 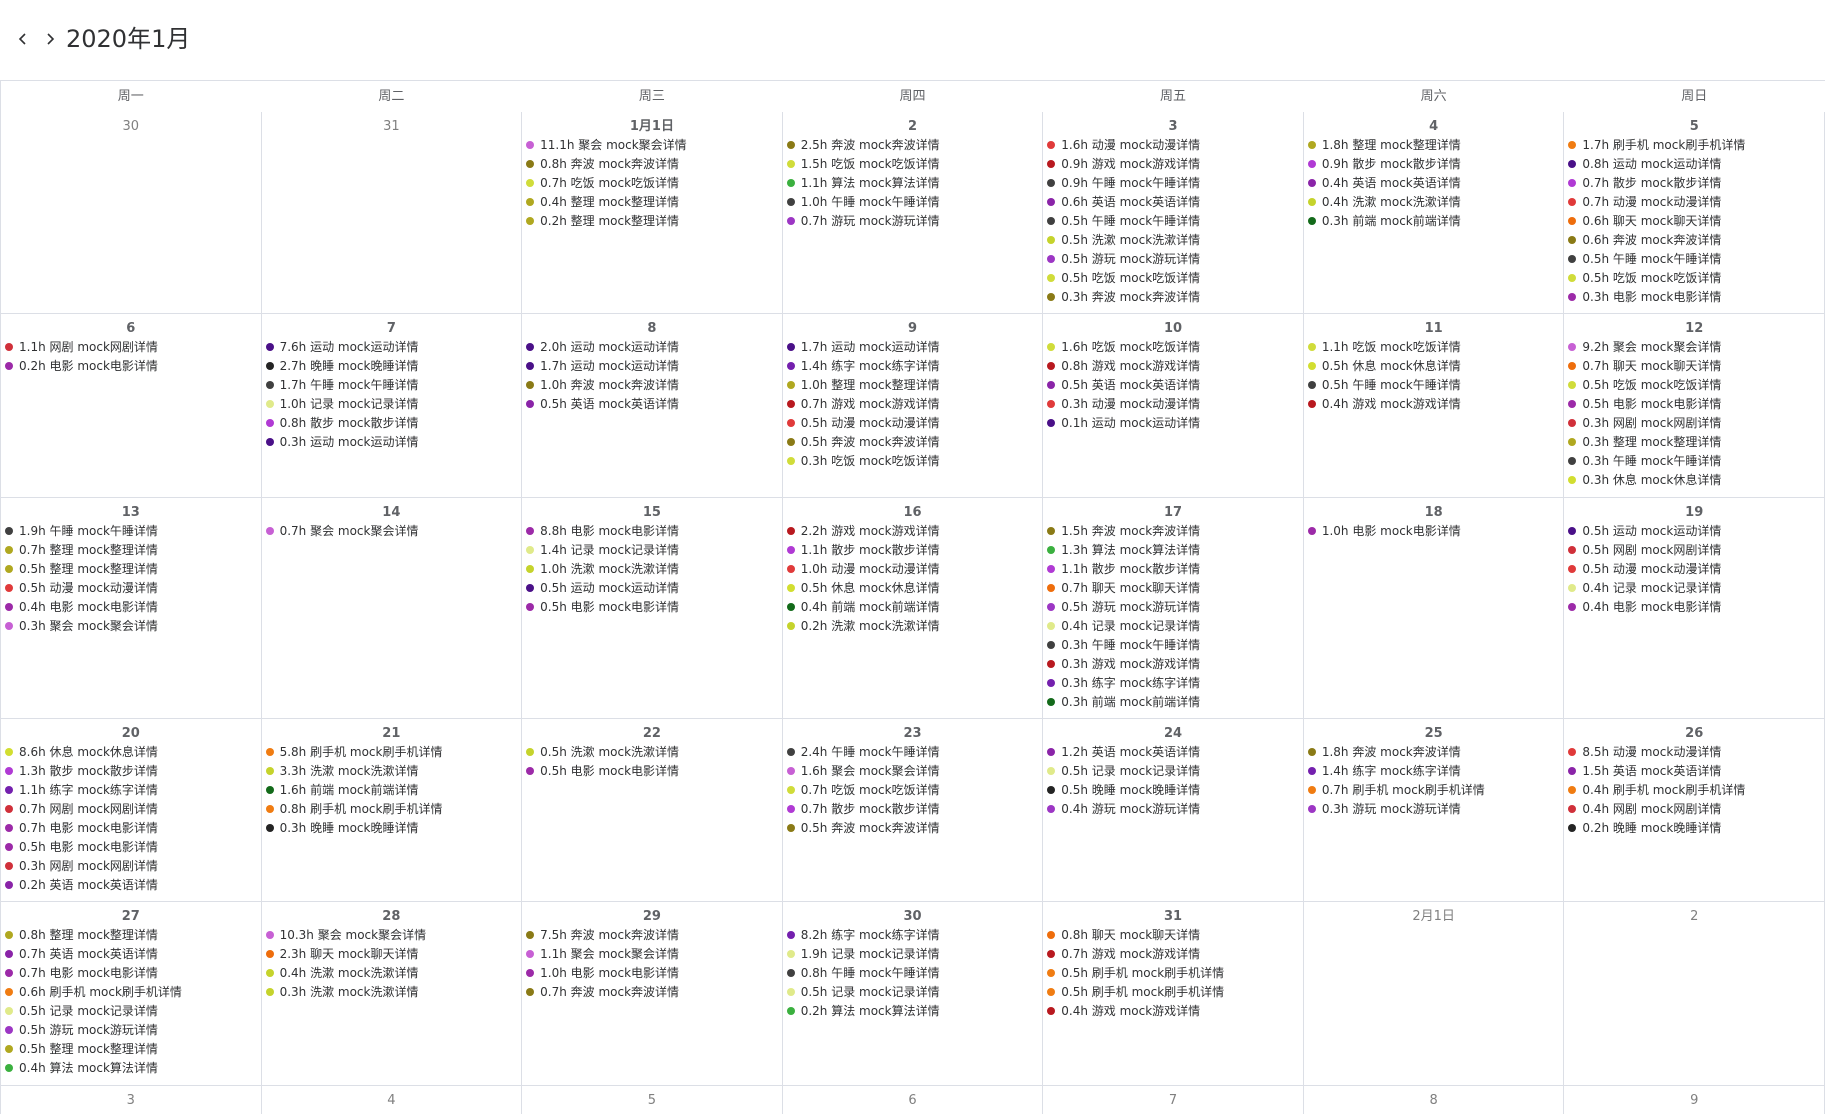 I want to click on event-item: 0.4h 前端 mock前端详情, so click(x=914, y=607).